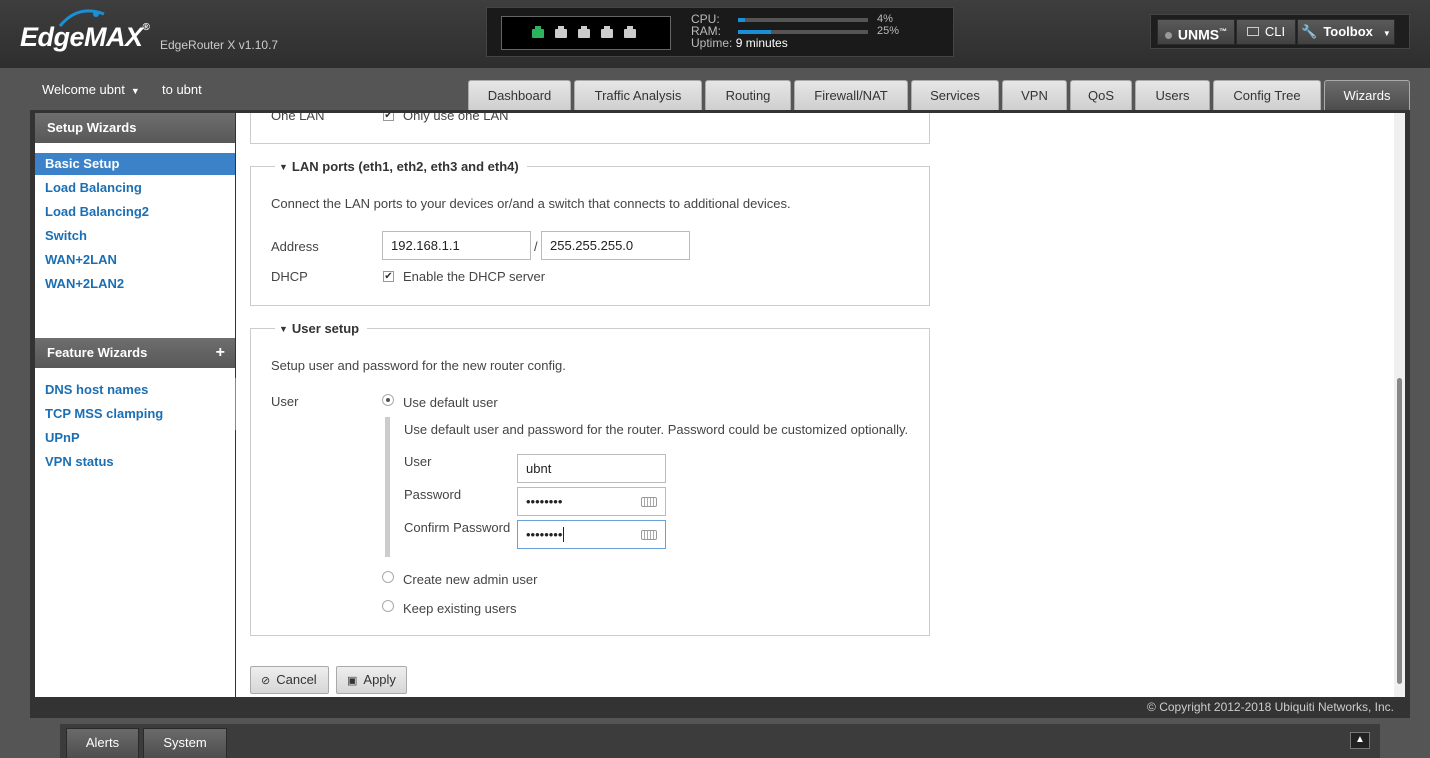 The image size is (1430, 758). I want to click on sidebar-item-basic-setup: Basic Setup, so click(135, 164).